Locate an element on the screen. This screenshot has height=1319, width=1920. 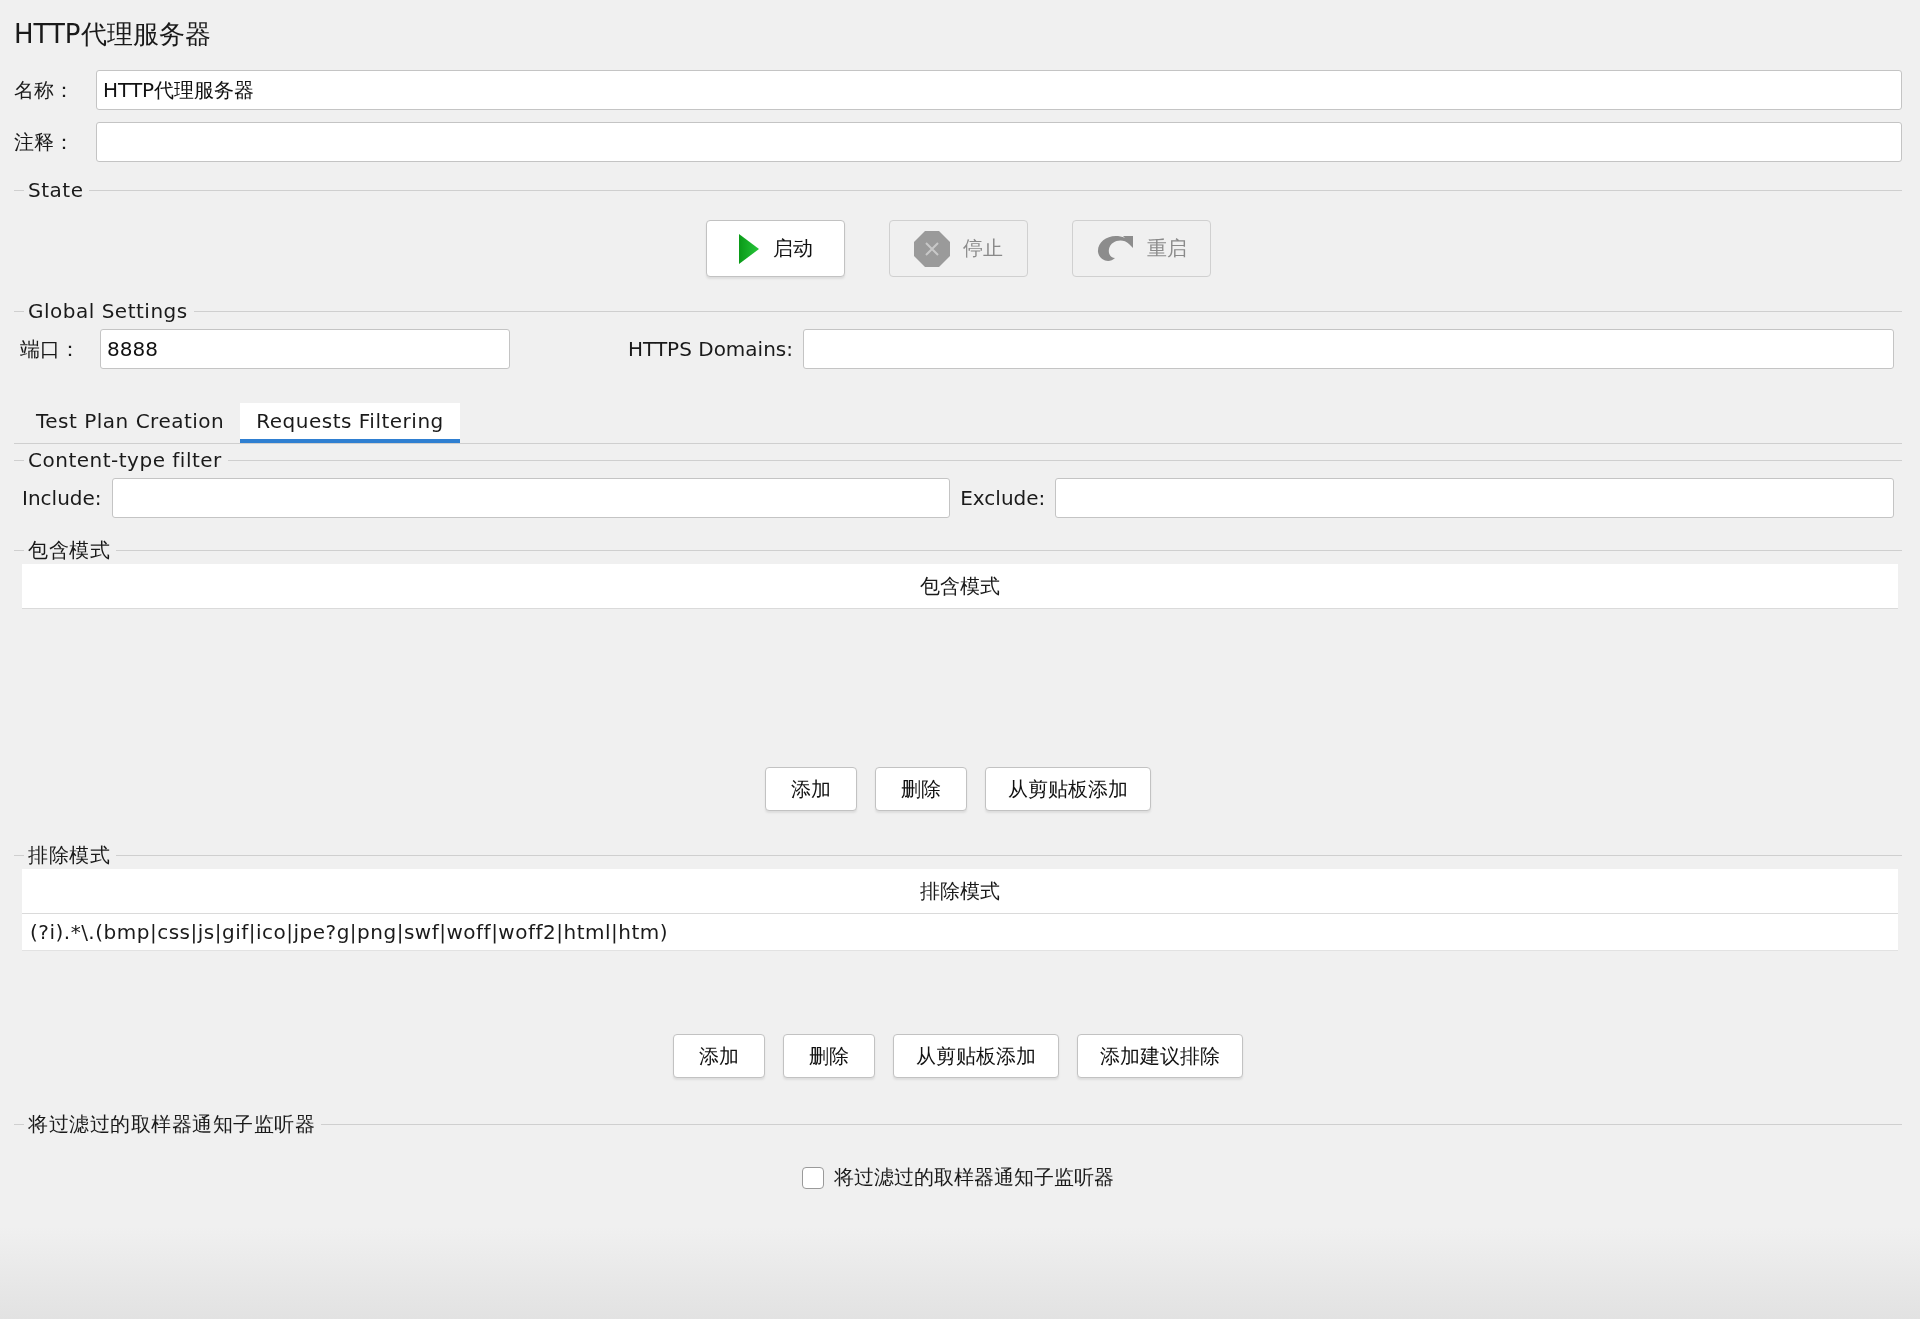
field-label: 注释： is located at coordinates (44, 142).